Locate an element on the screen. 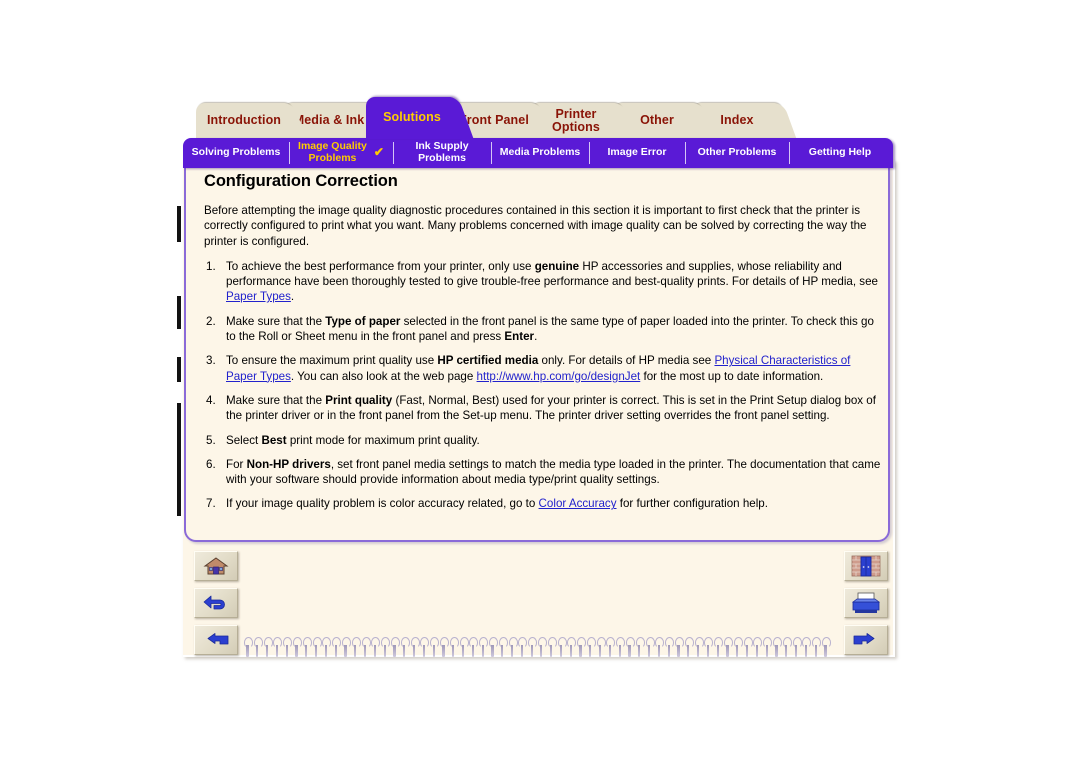 This screenshot has height=763, width=1080. step-7-text-b: for further configuration help. is located at coordinates (692, 504).